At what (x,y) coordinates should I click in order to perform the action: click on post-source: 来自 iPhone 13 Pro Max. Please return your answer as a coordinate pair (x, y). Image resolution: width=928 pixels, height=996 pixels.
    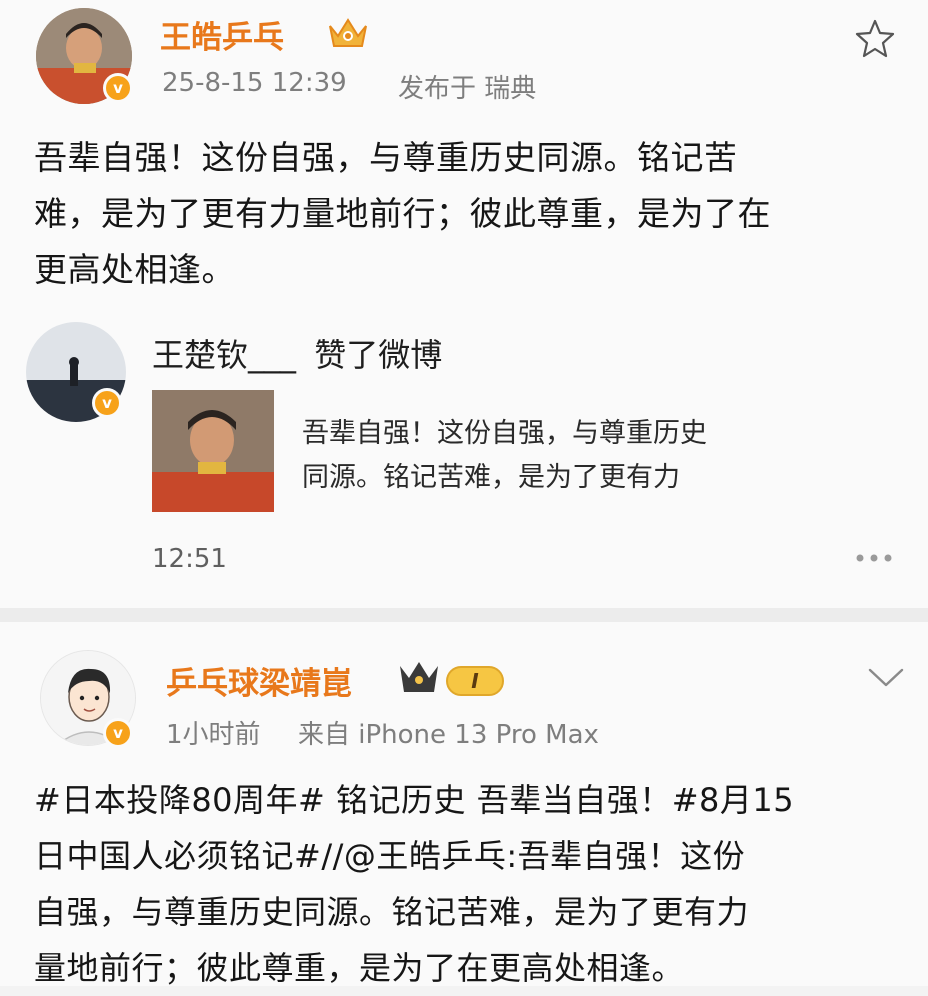
    Looking at the image, I should click on (448, 735).